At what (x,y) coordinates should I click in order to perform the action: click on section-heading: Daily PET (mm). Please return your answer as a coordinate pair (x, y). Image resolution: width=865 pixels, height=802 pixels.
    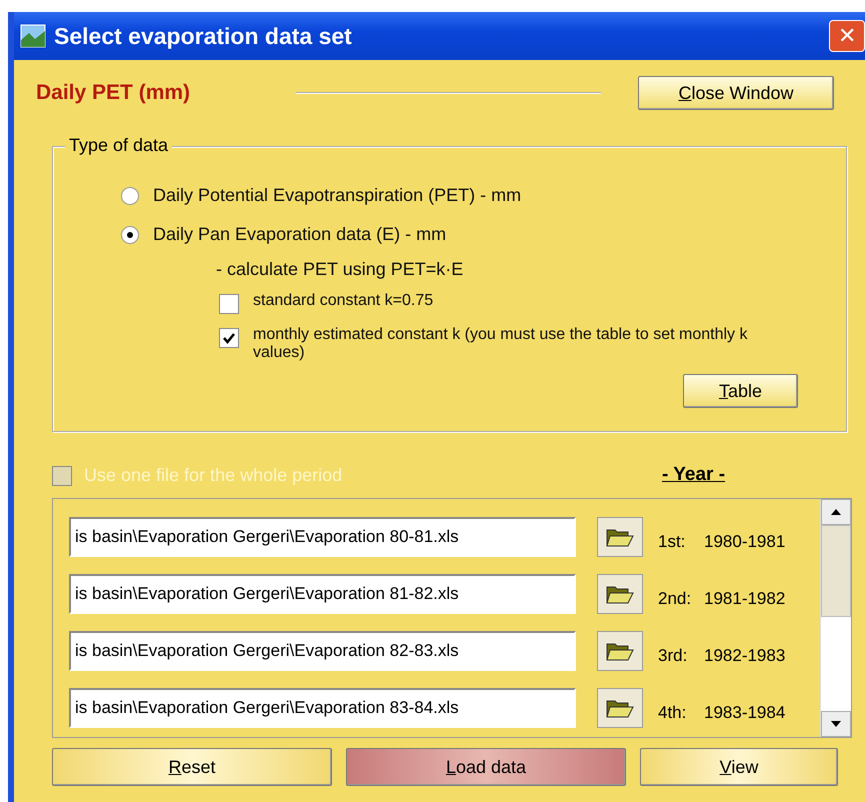
    Looking at the image, I should click on (114, 93).